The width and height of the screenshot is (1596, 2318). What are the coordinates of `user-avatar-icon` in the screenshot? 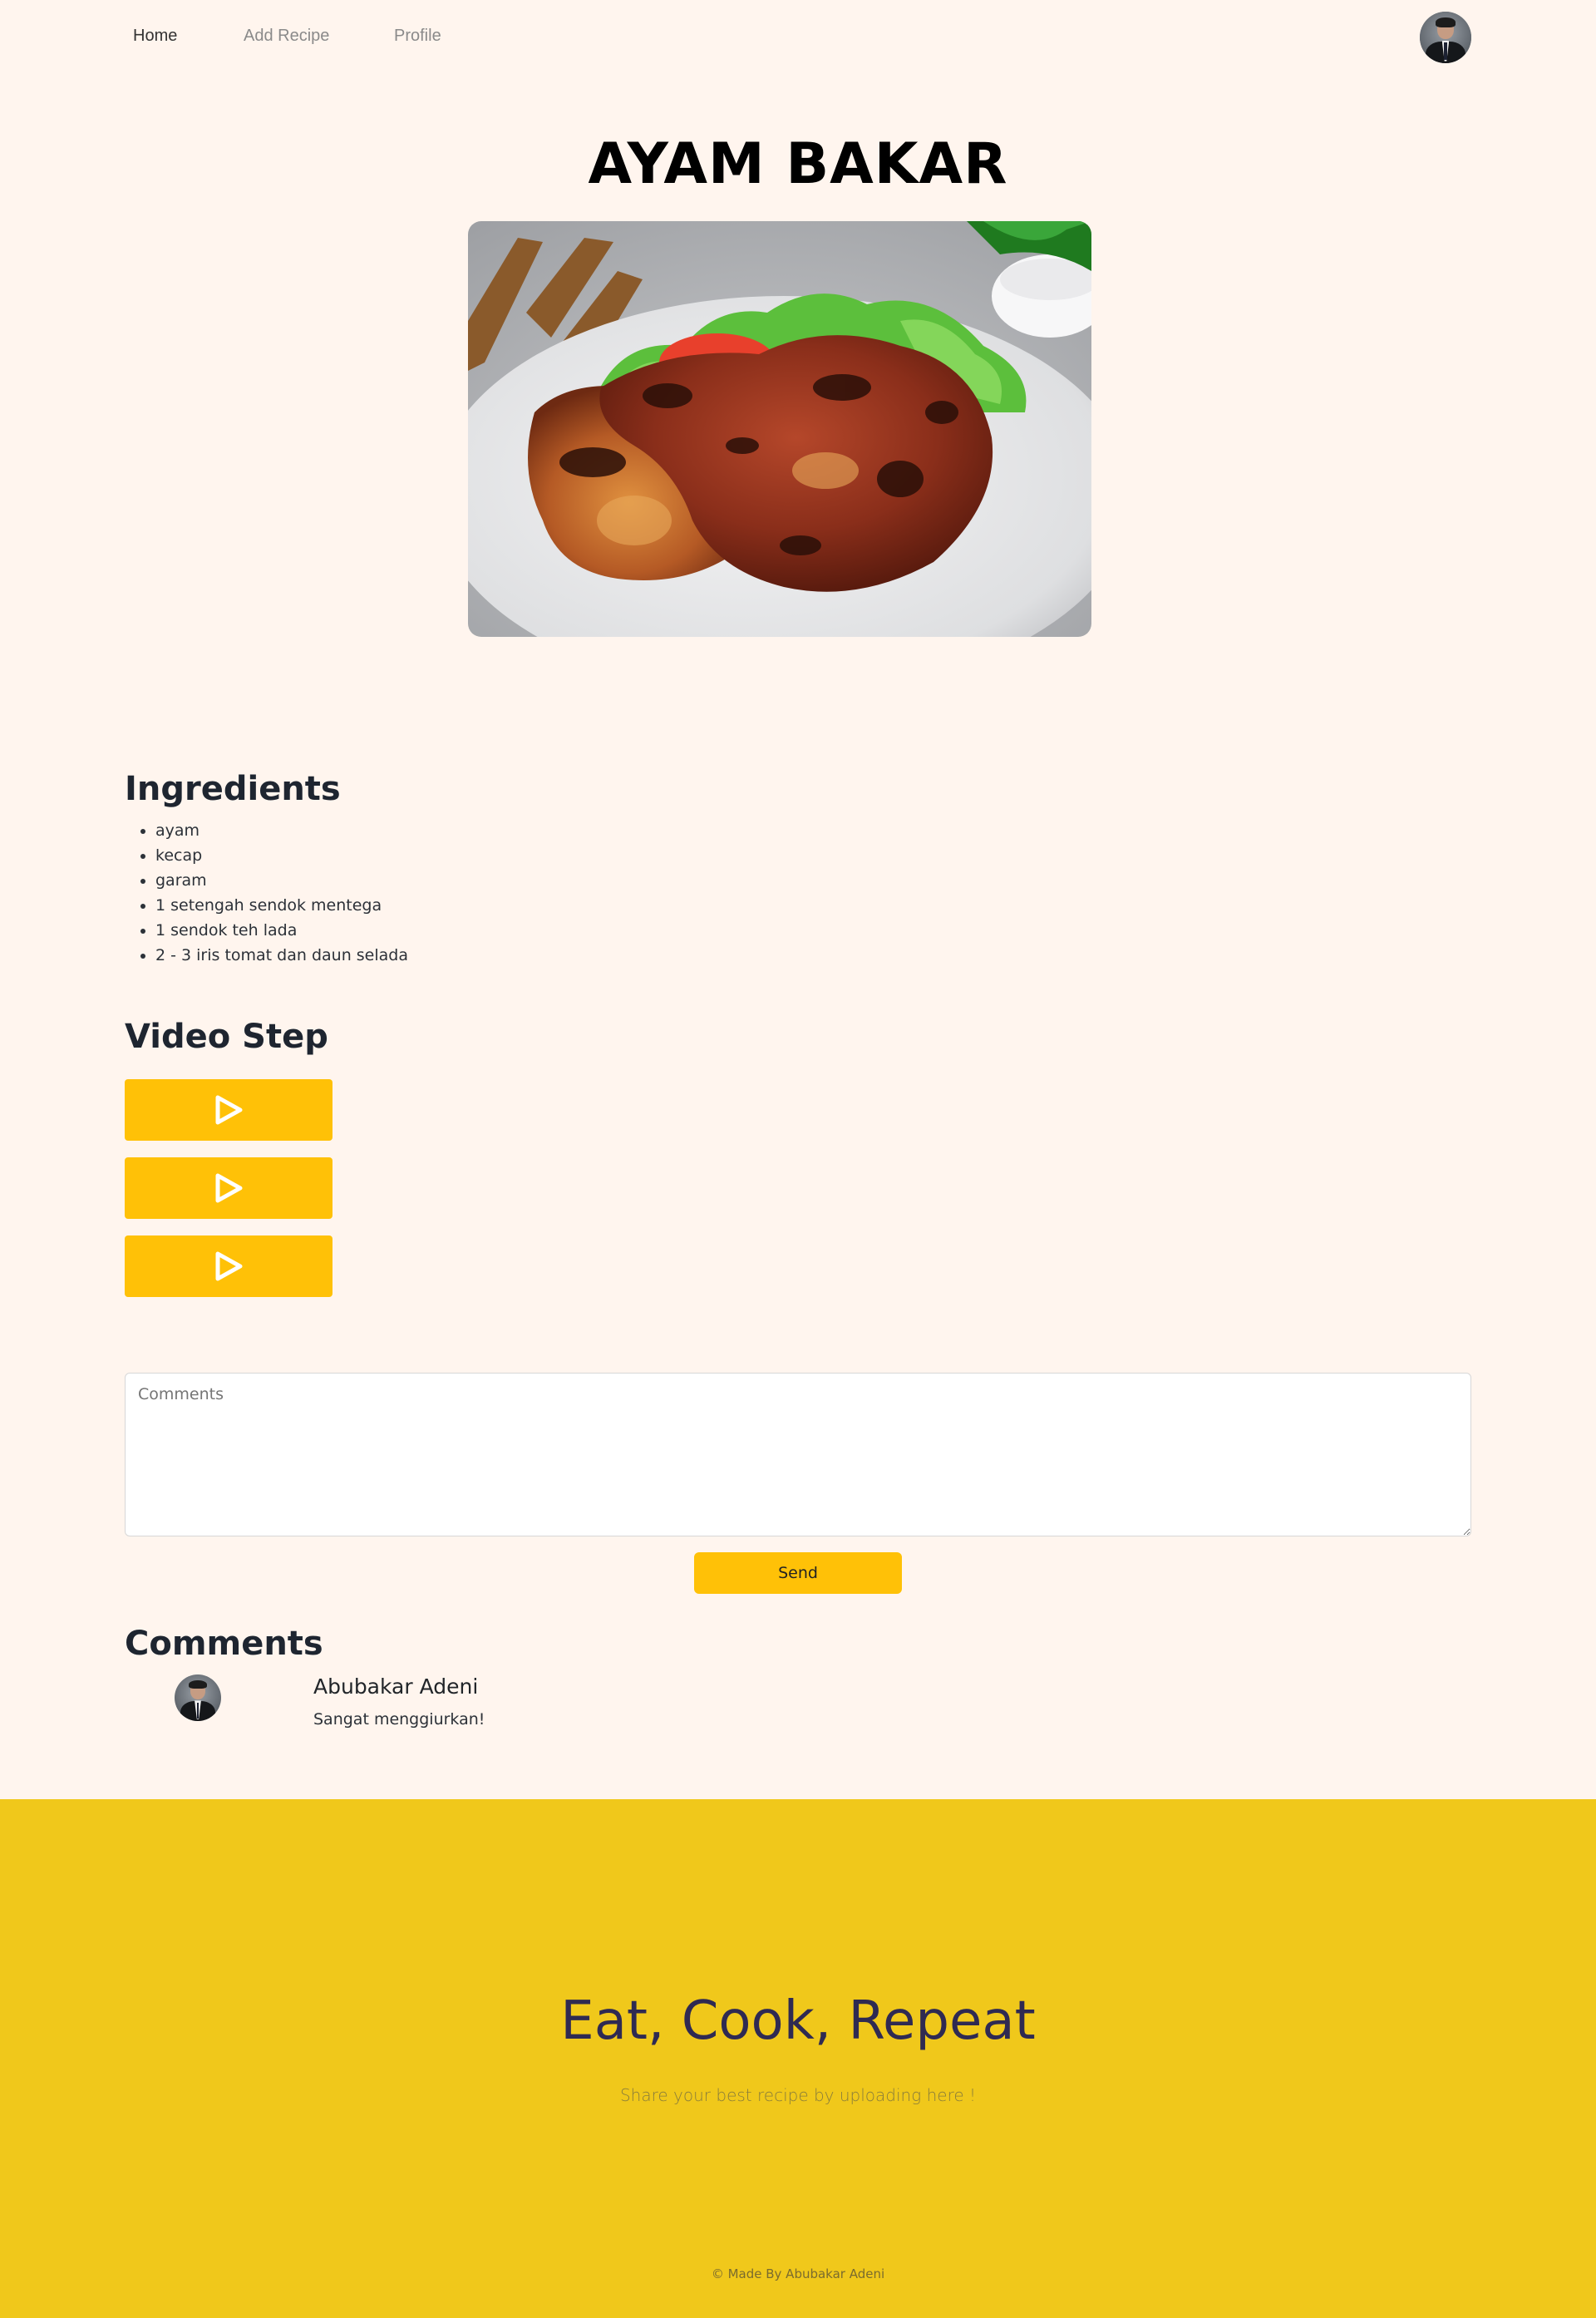 It's located at (1445, 37).